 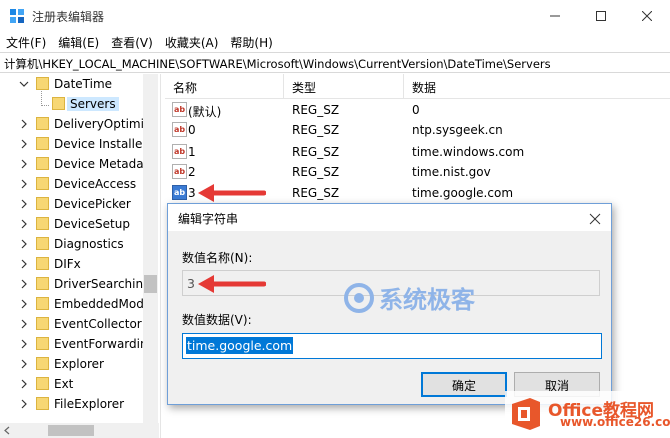 I want to click on tree-item-device-metada: Device Metada, so click(x=72, y=164).